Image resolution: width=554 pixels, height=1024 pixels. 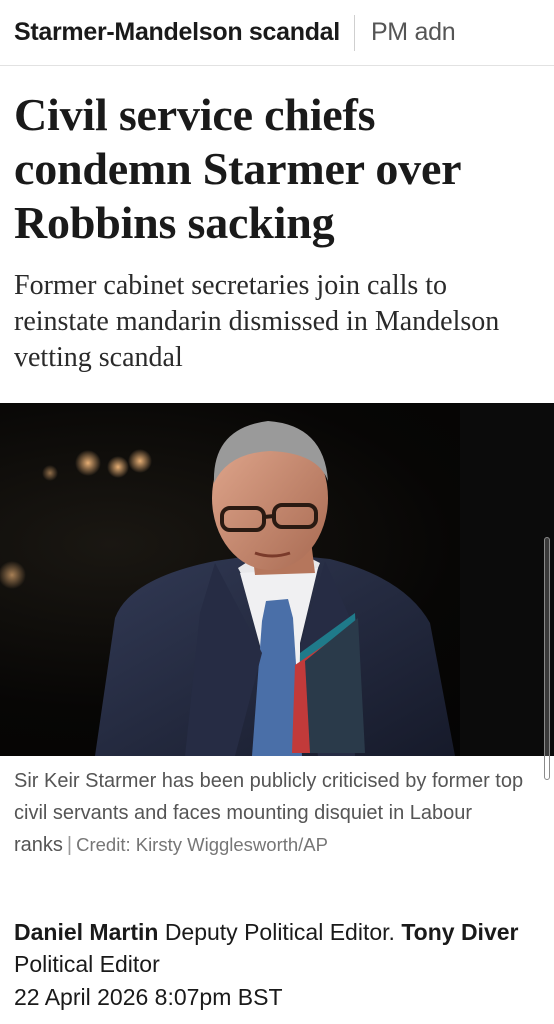 I want to click on topic-nav: Starmer-Mandelson scandal PM adn, so click(x=277, y=33).